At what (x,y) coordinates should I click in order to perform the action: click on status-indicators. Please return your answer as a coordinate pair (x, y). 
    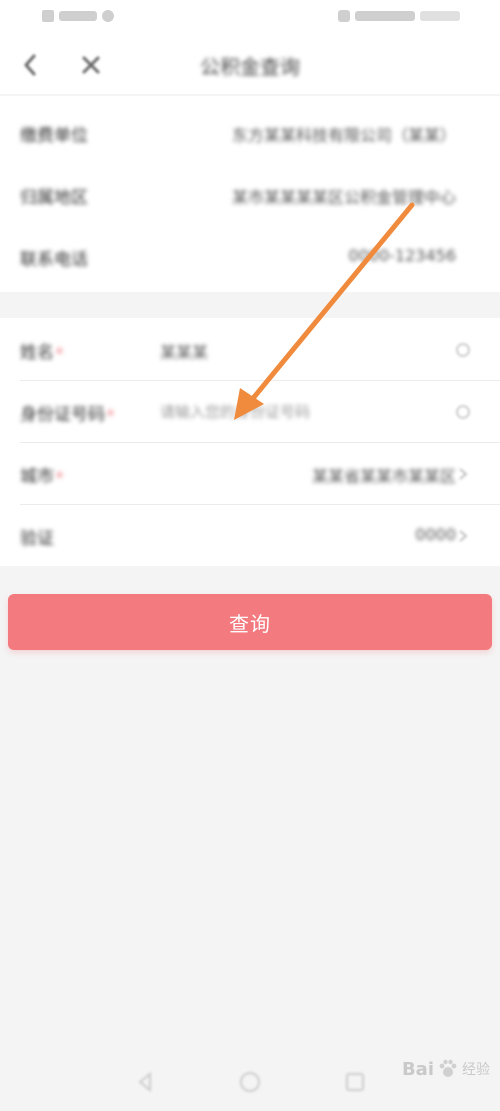
    Looking at the image, I should click on (385, 16).